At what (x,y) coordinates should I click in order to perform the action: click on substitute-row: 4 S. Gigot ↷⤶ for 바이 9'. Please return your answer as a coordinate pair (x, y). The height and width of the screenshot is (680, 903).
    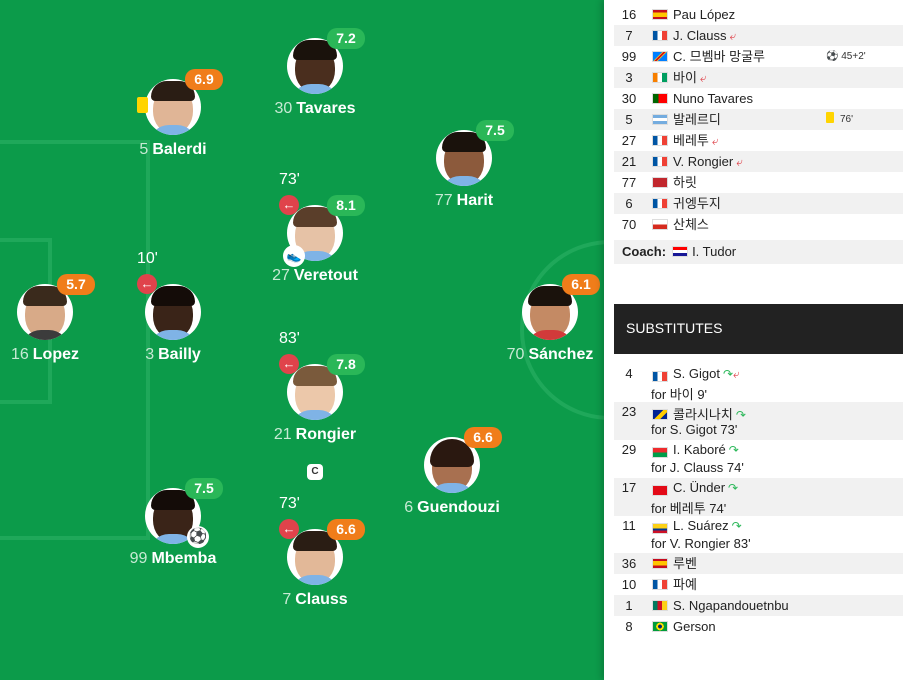
    Looking at the image, I should click on (758, 383).